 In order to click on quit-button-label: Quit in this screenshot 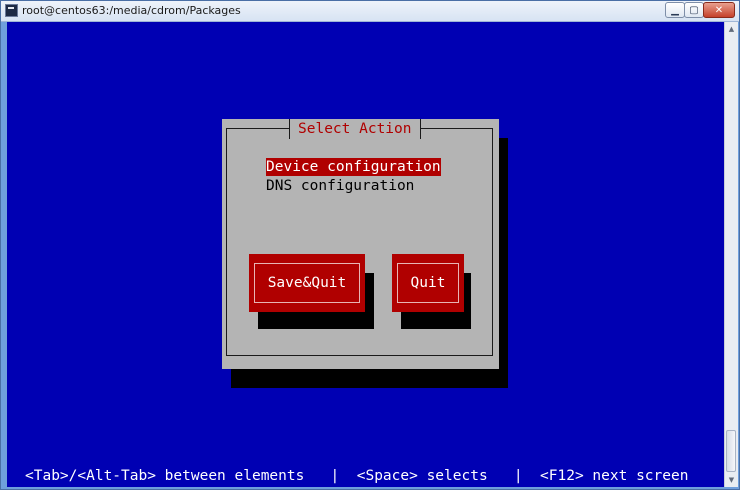, I will do `click(428, 283)`.